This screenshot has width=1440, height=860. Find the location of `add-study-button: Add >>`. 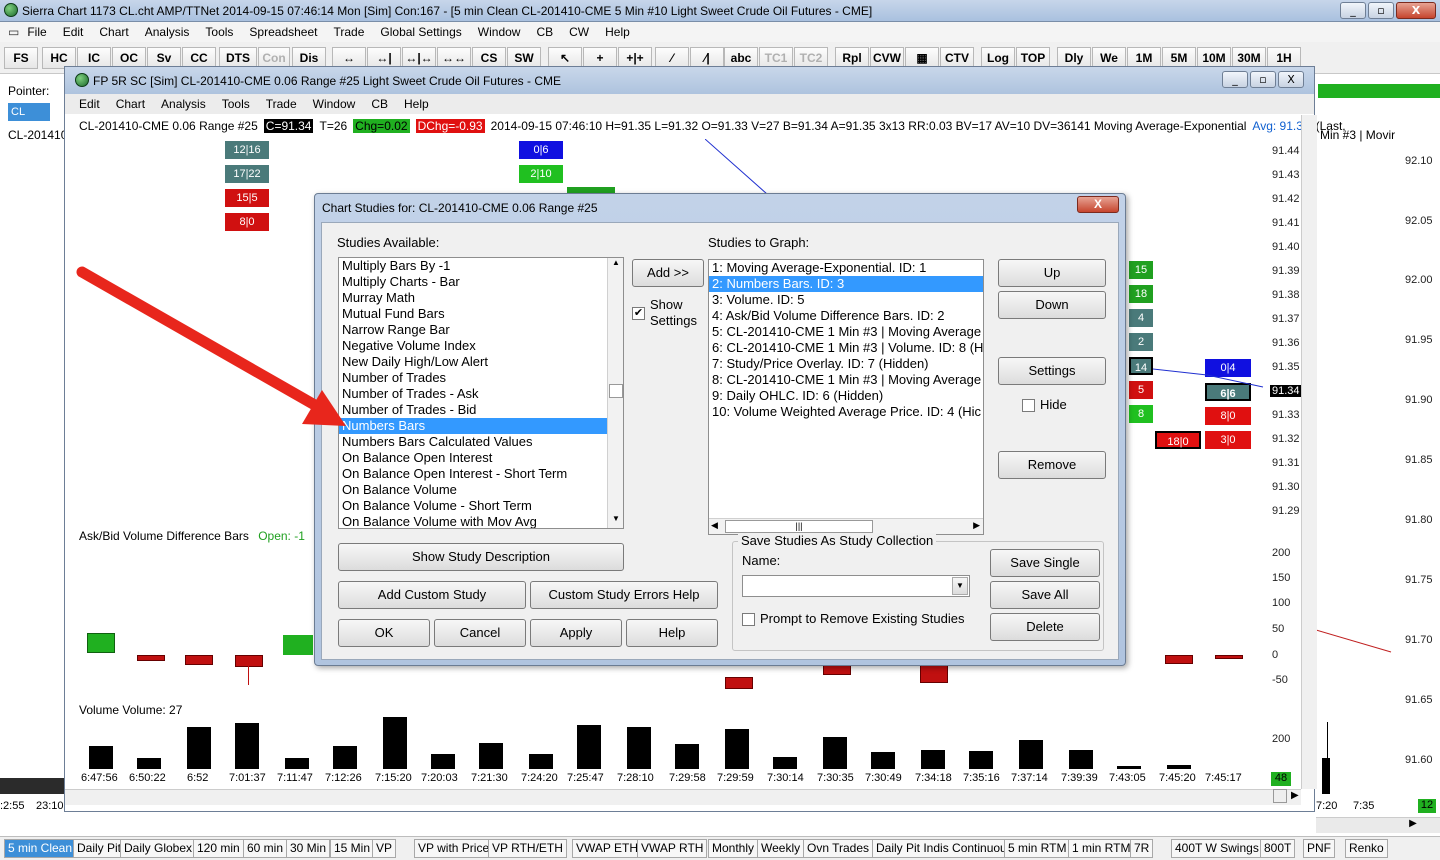

add-study-button: Add >> is located at coordinates (668, 273).